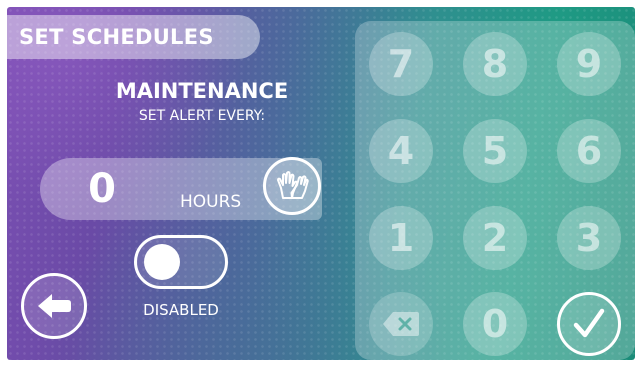  I want to click on clear-button, so click(292, 186).